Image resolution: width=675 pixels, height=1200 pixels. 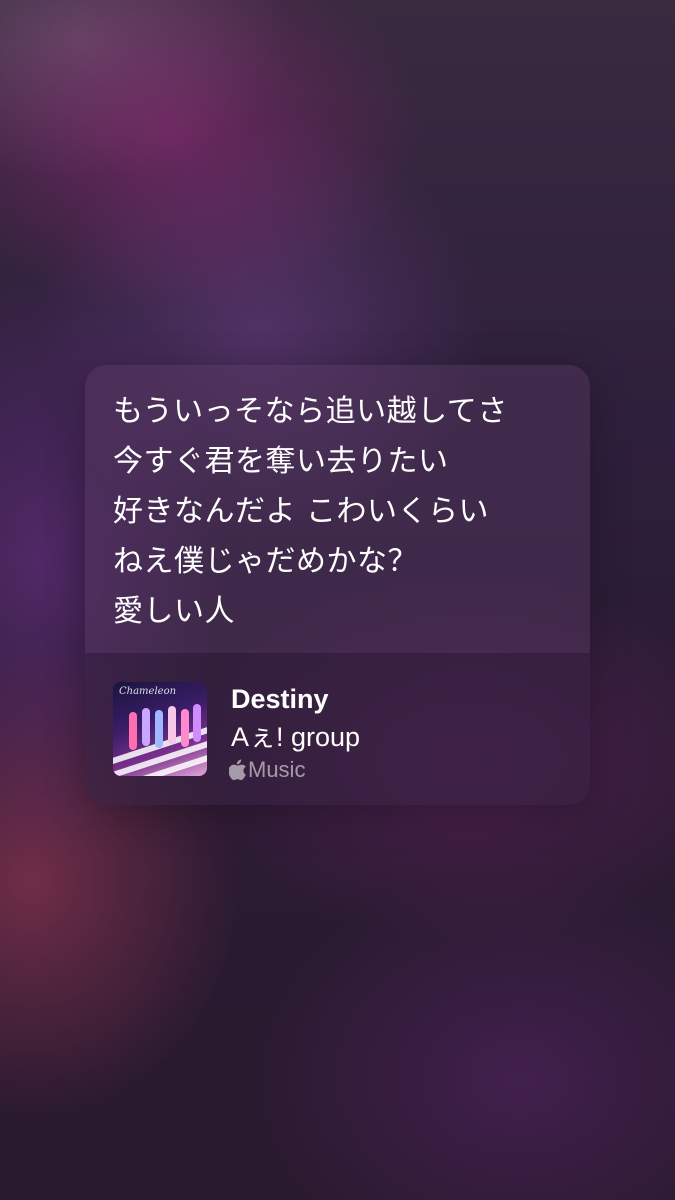 I want to click on apple-logo-icon, so click(x=237, y=770).